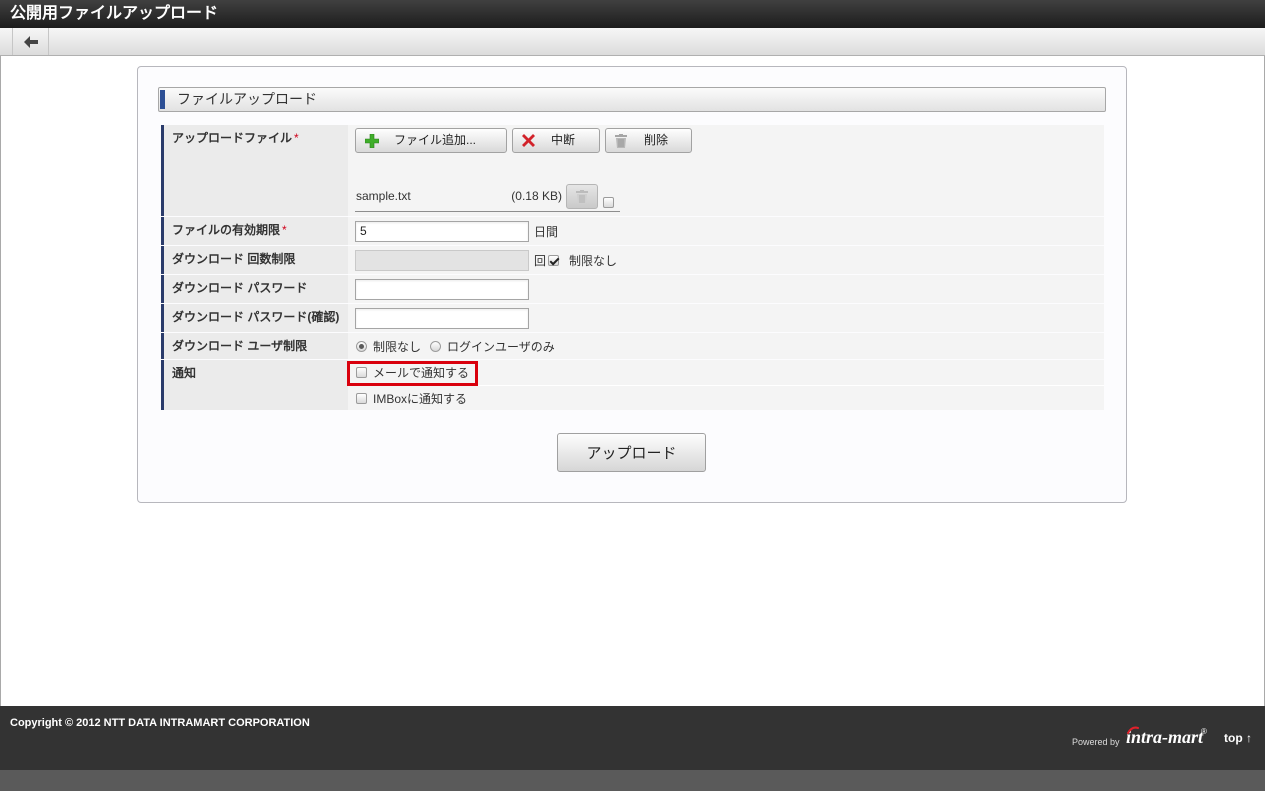  I want to click on field-label-text: アップロードファイル, so click(232, 138).